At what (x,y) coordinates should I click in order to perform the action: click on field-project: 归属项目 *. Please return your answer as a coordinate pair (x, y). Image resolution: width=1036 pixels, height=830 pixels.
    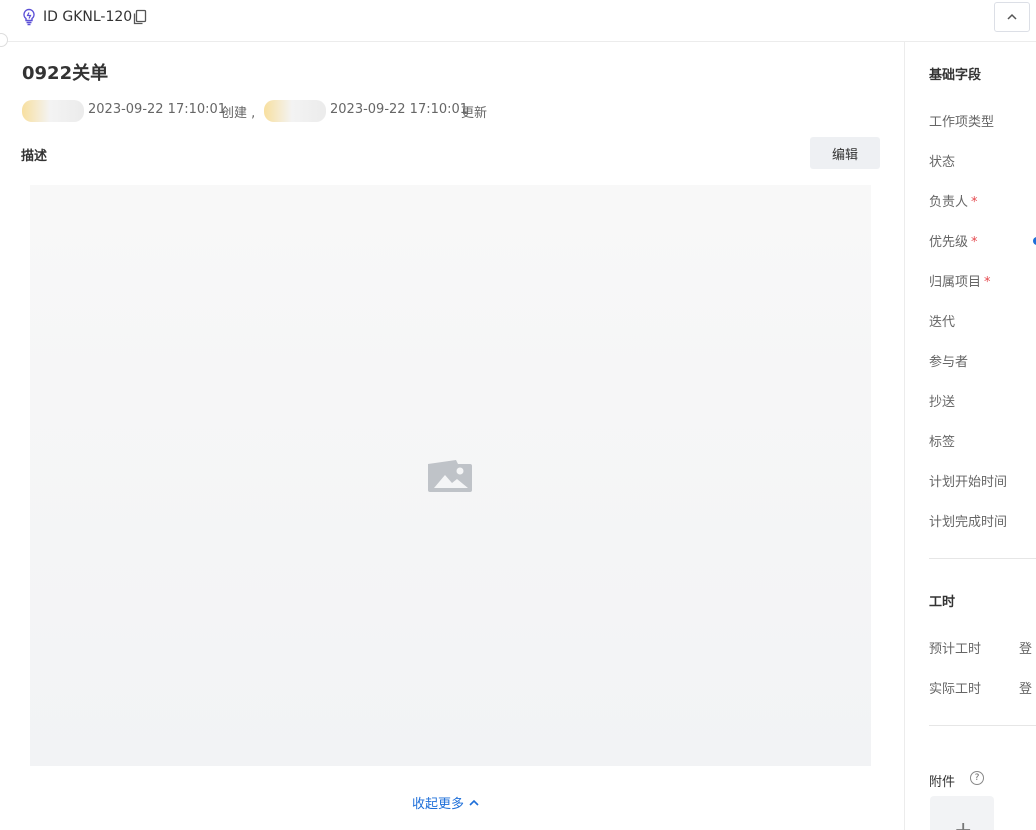
    Looking at the image, I should click on (960, 280).